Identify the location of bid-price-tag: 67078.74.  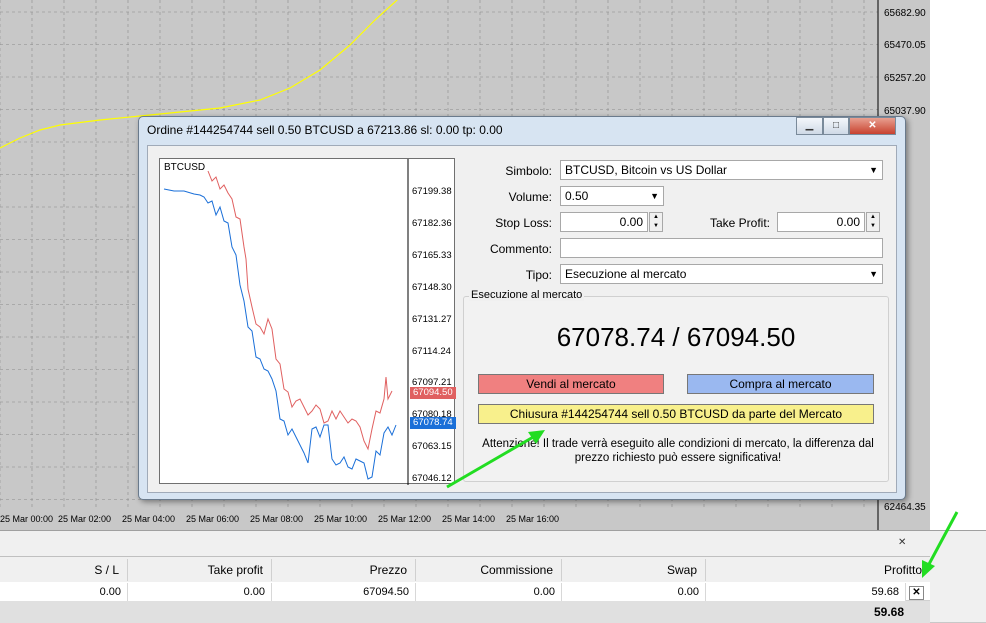
(433, 423).